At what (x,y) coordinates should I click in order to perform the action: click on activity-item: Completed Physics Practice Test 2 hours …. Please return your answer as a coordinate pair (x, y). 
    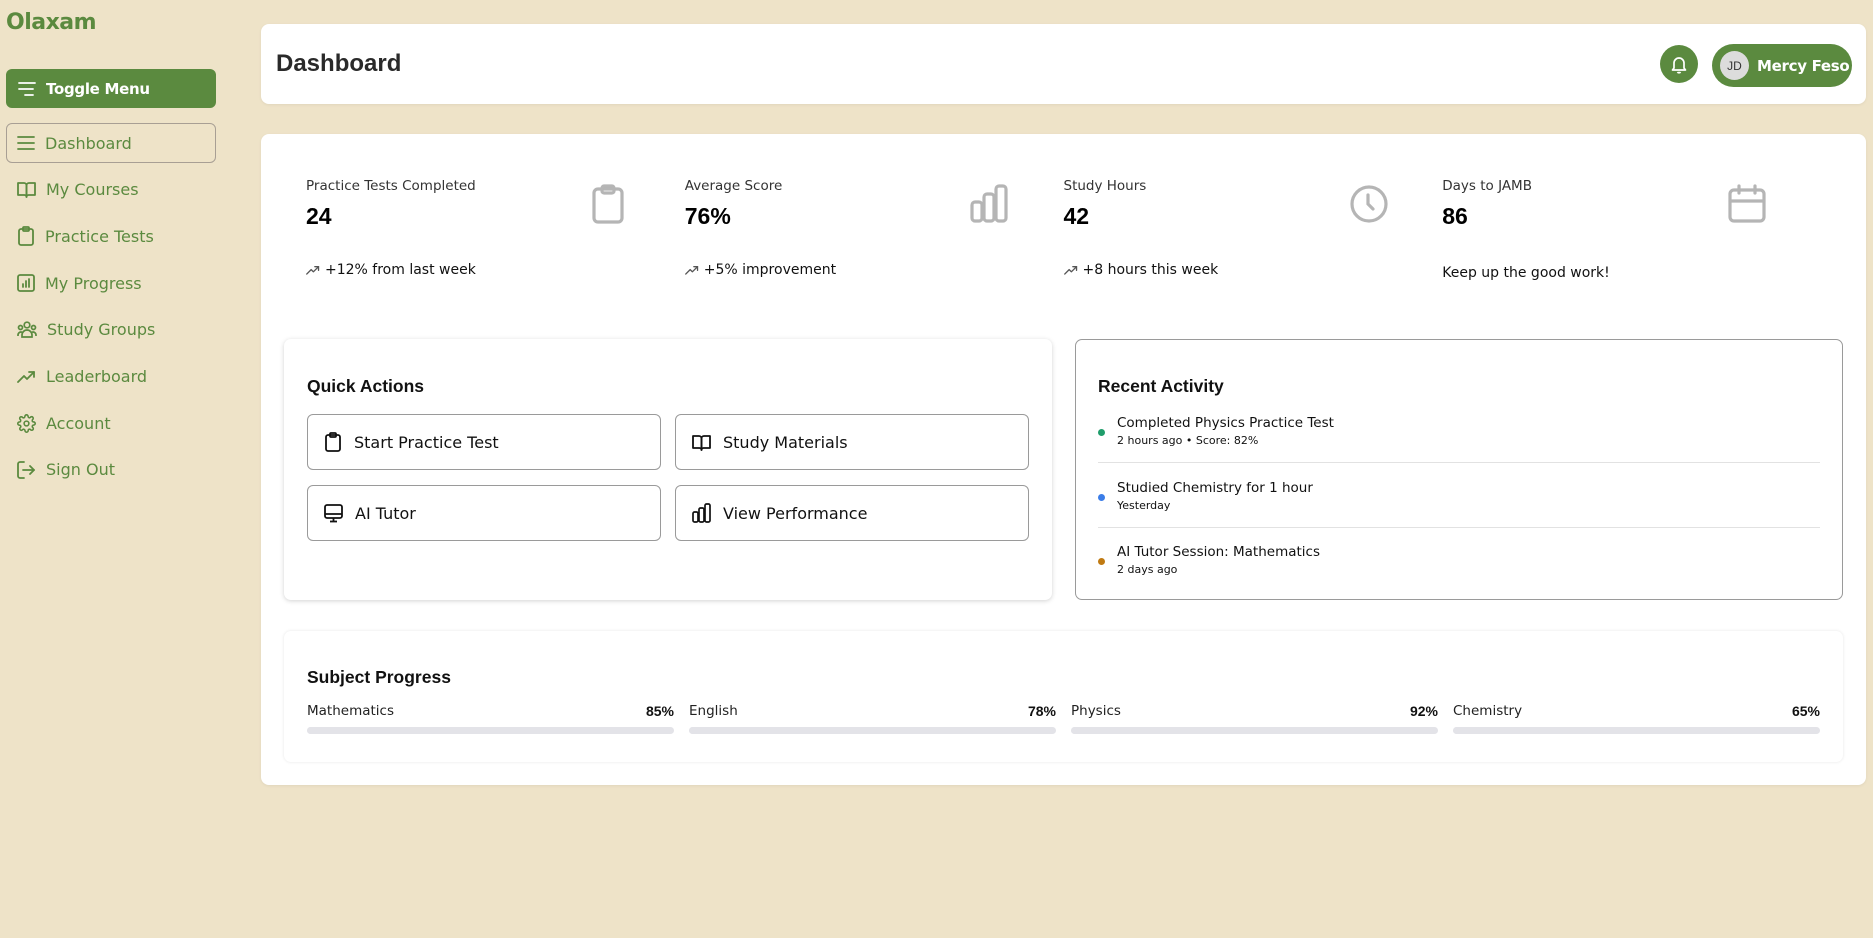
    Looking at the image, I should click on (1459, 447).